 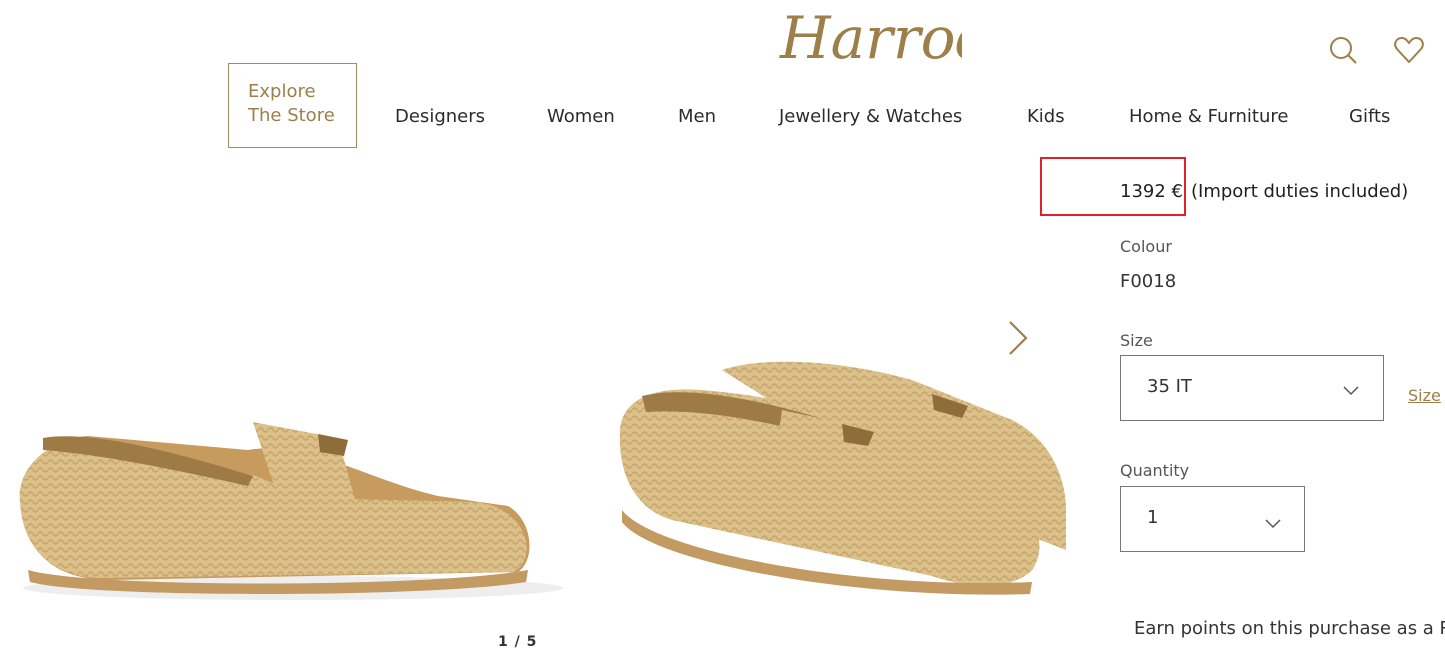 I want to click on size-select: 35 IT, so click(x=1252, y=388).